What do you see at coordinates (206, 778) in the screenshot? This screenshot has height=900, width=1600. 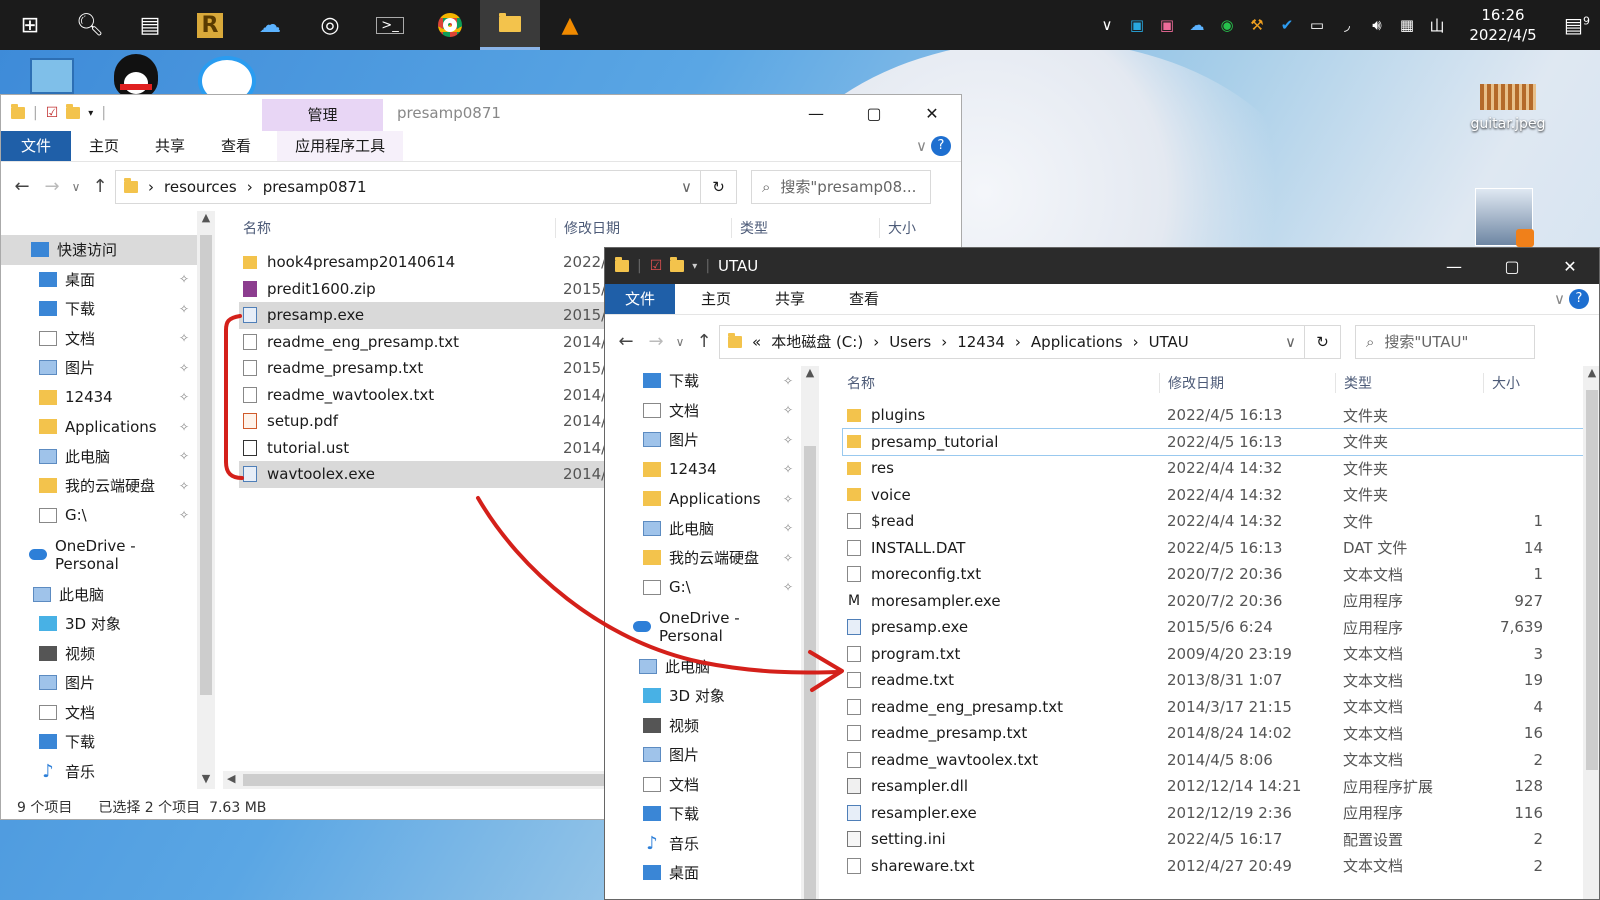 I see `scroll-down-icon: ▼` at bounding box center [206, 778].